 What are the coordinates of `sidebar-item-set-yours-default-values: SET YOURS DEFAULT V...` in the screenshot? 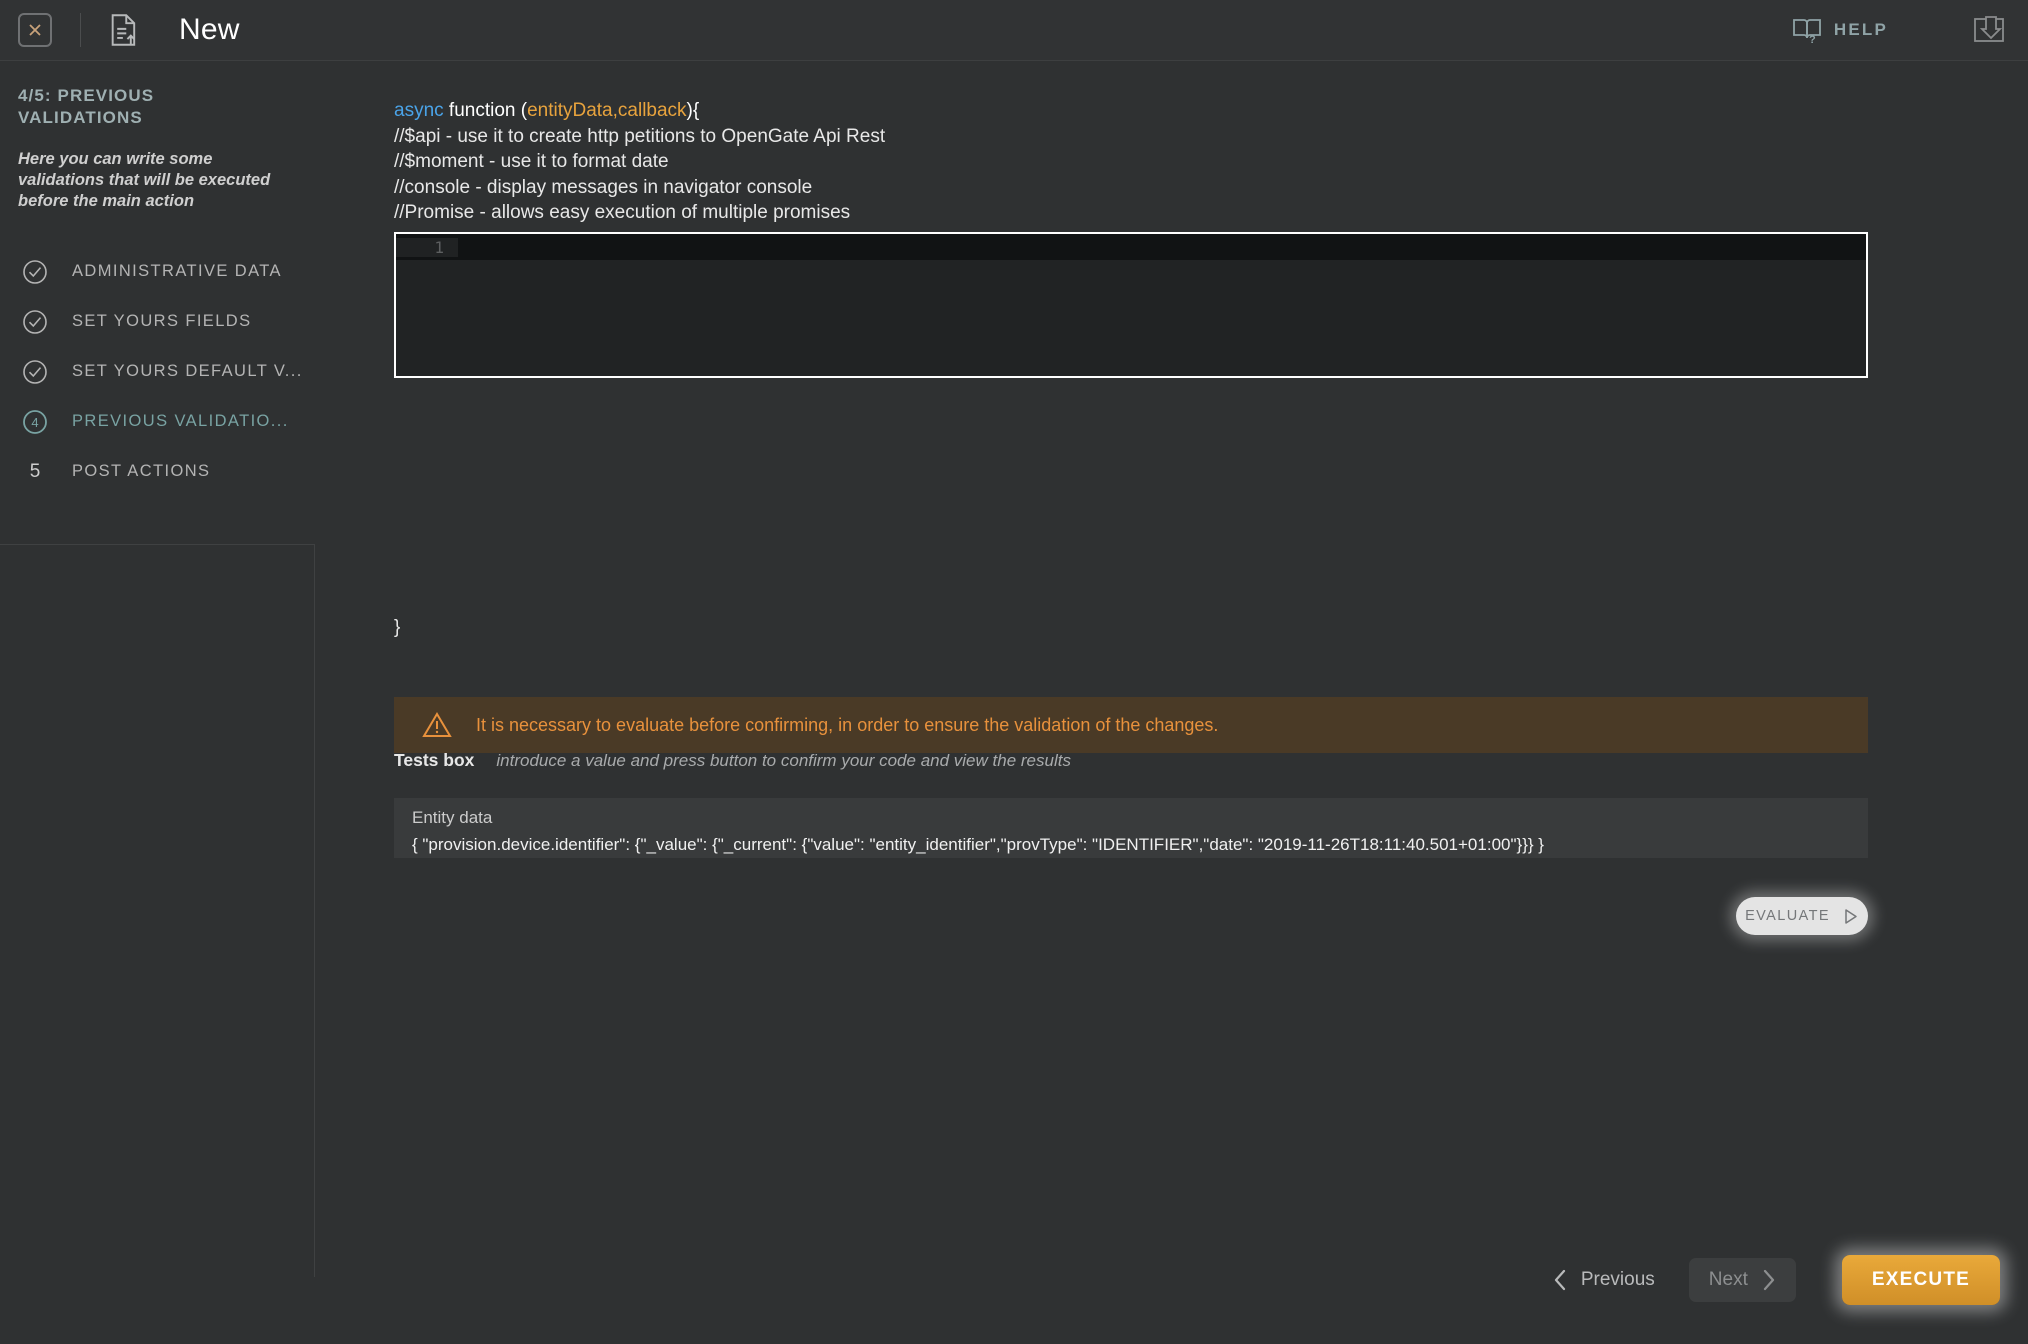 It's located at (157, 372).